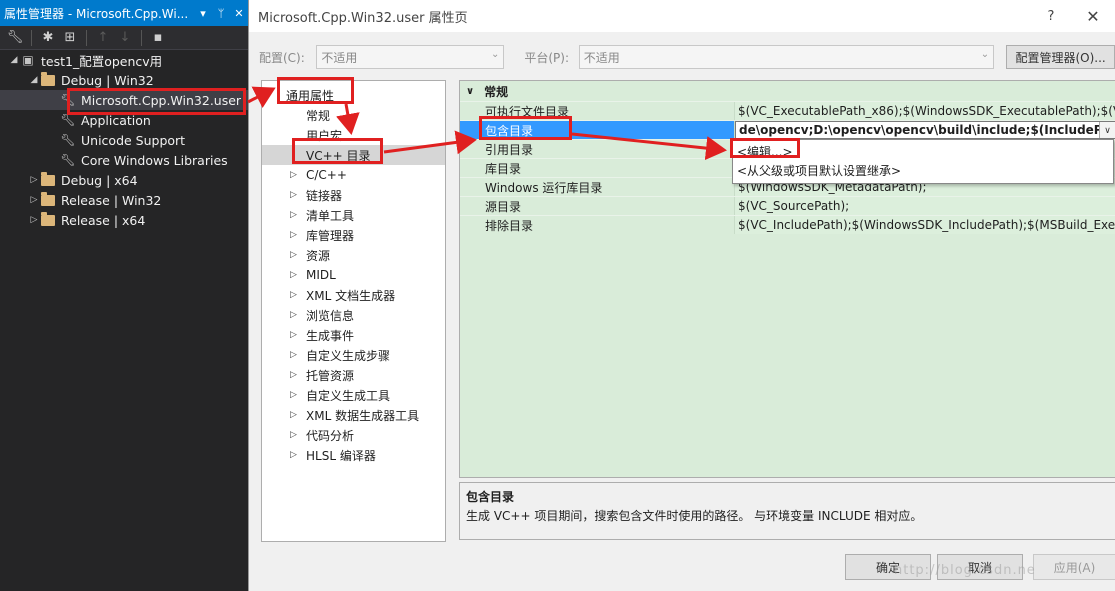 Image resolution: width=1115 pixels, height=591 pixels. Describe the element at coordinates (103, 220) in the screenshot. I see `tree-item-label: Release | x64` at that location.